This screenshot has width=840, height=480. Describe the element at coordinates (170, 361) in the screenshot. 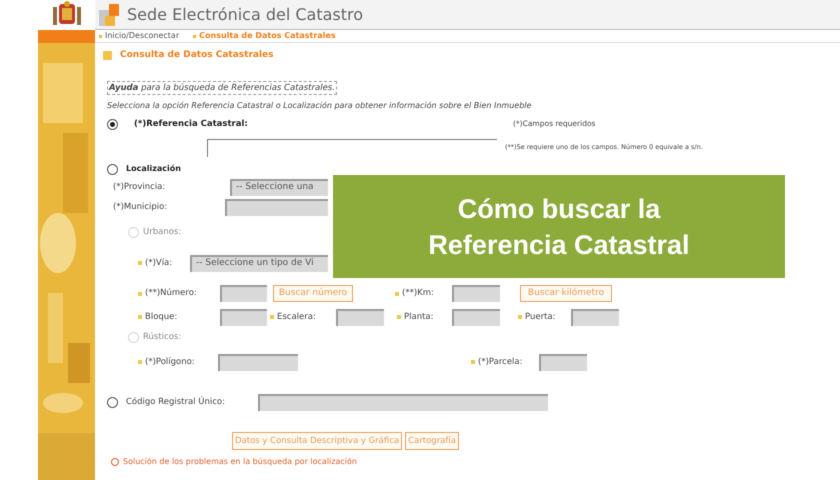

I see `field-label: (*)Polígono:` at that location.